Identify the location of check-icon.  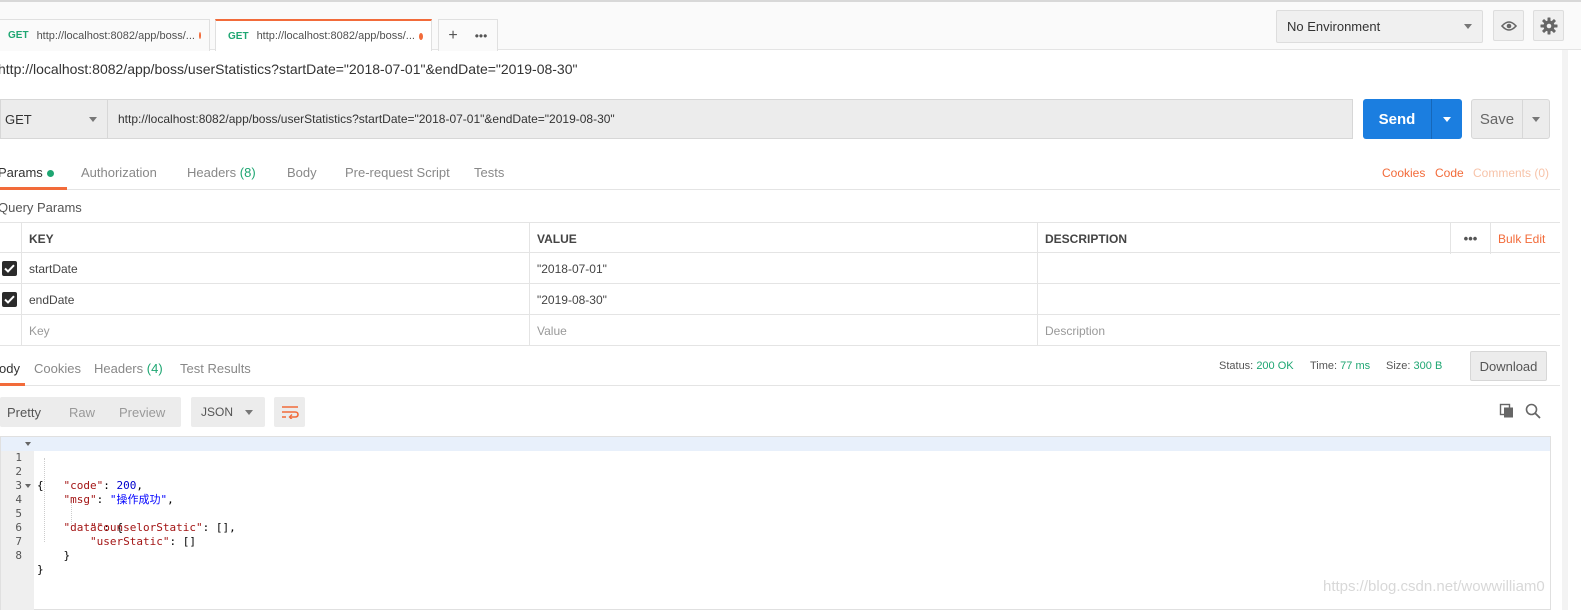
(9, 268).